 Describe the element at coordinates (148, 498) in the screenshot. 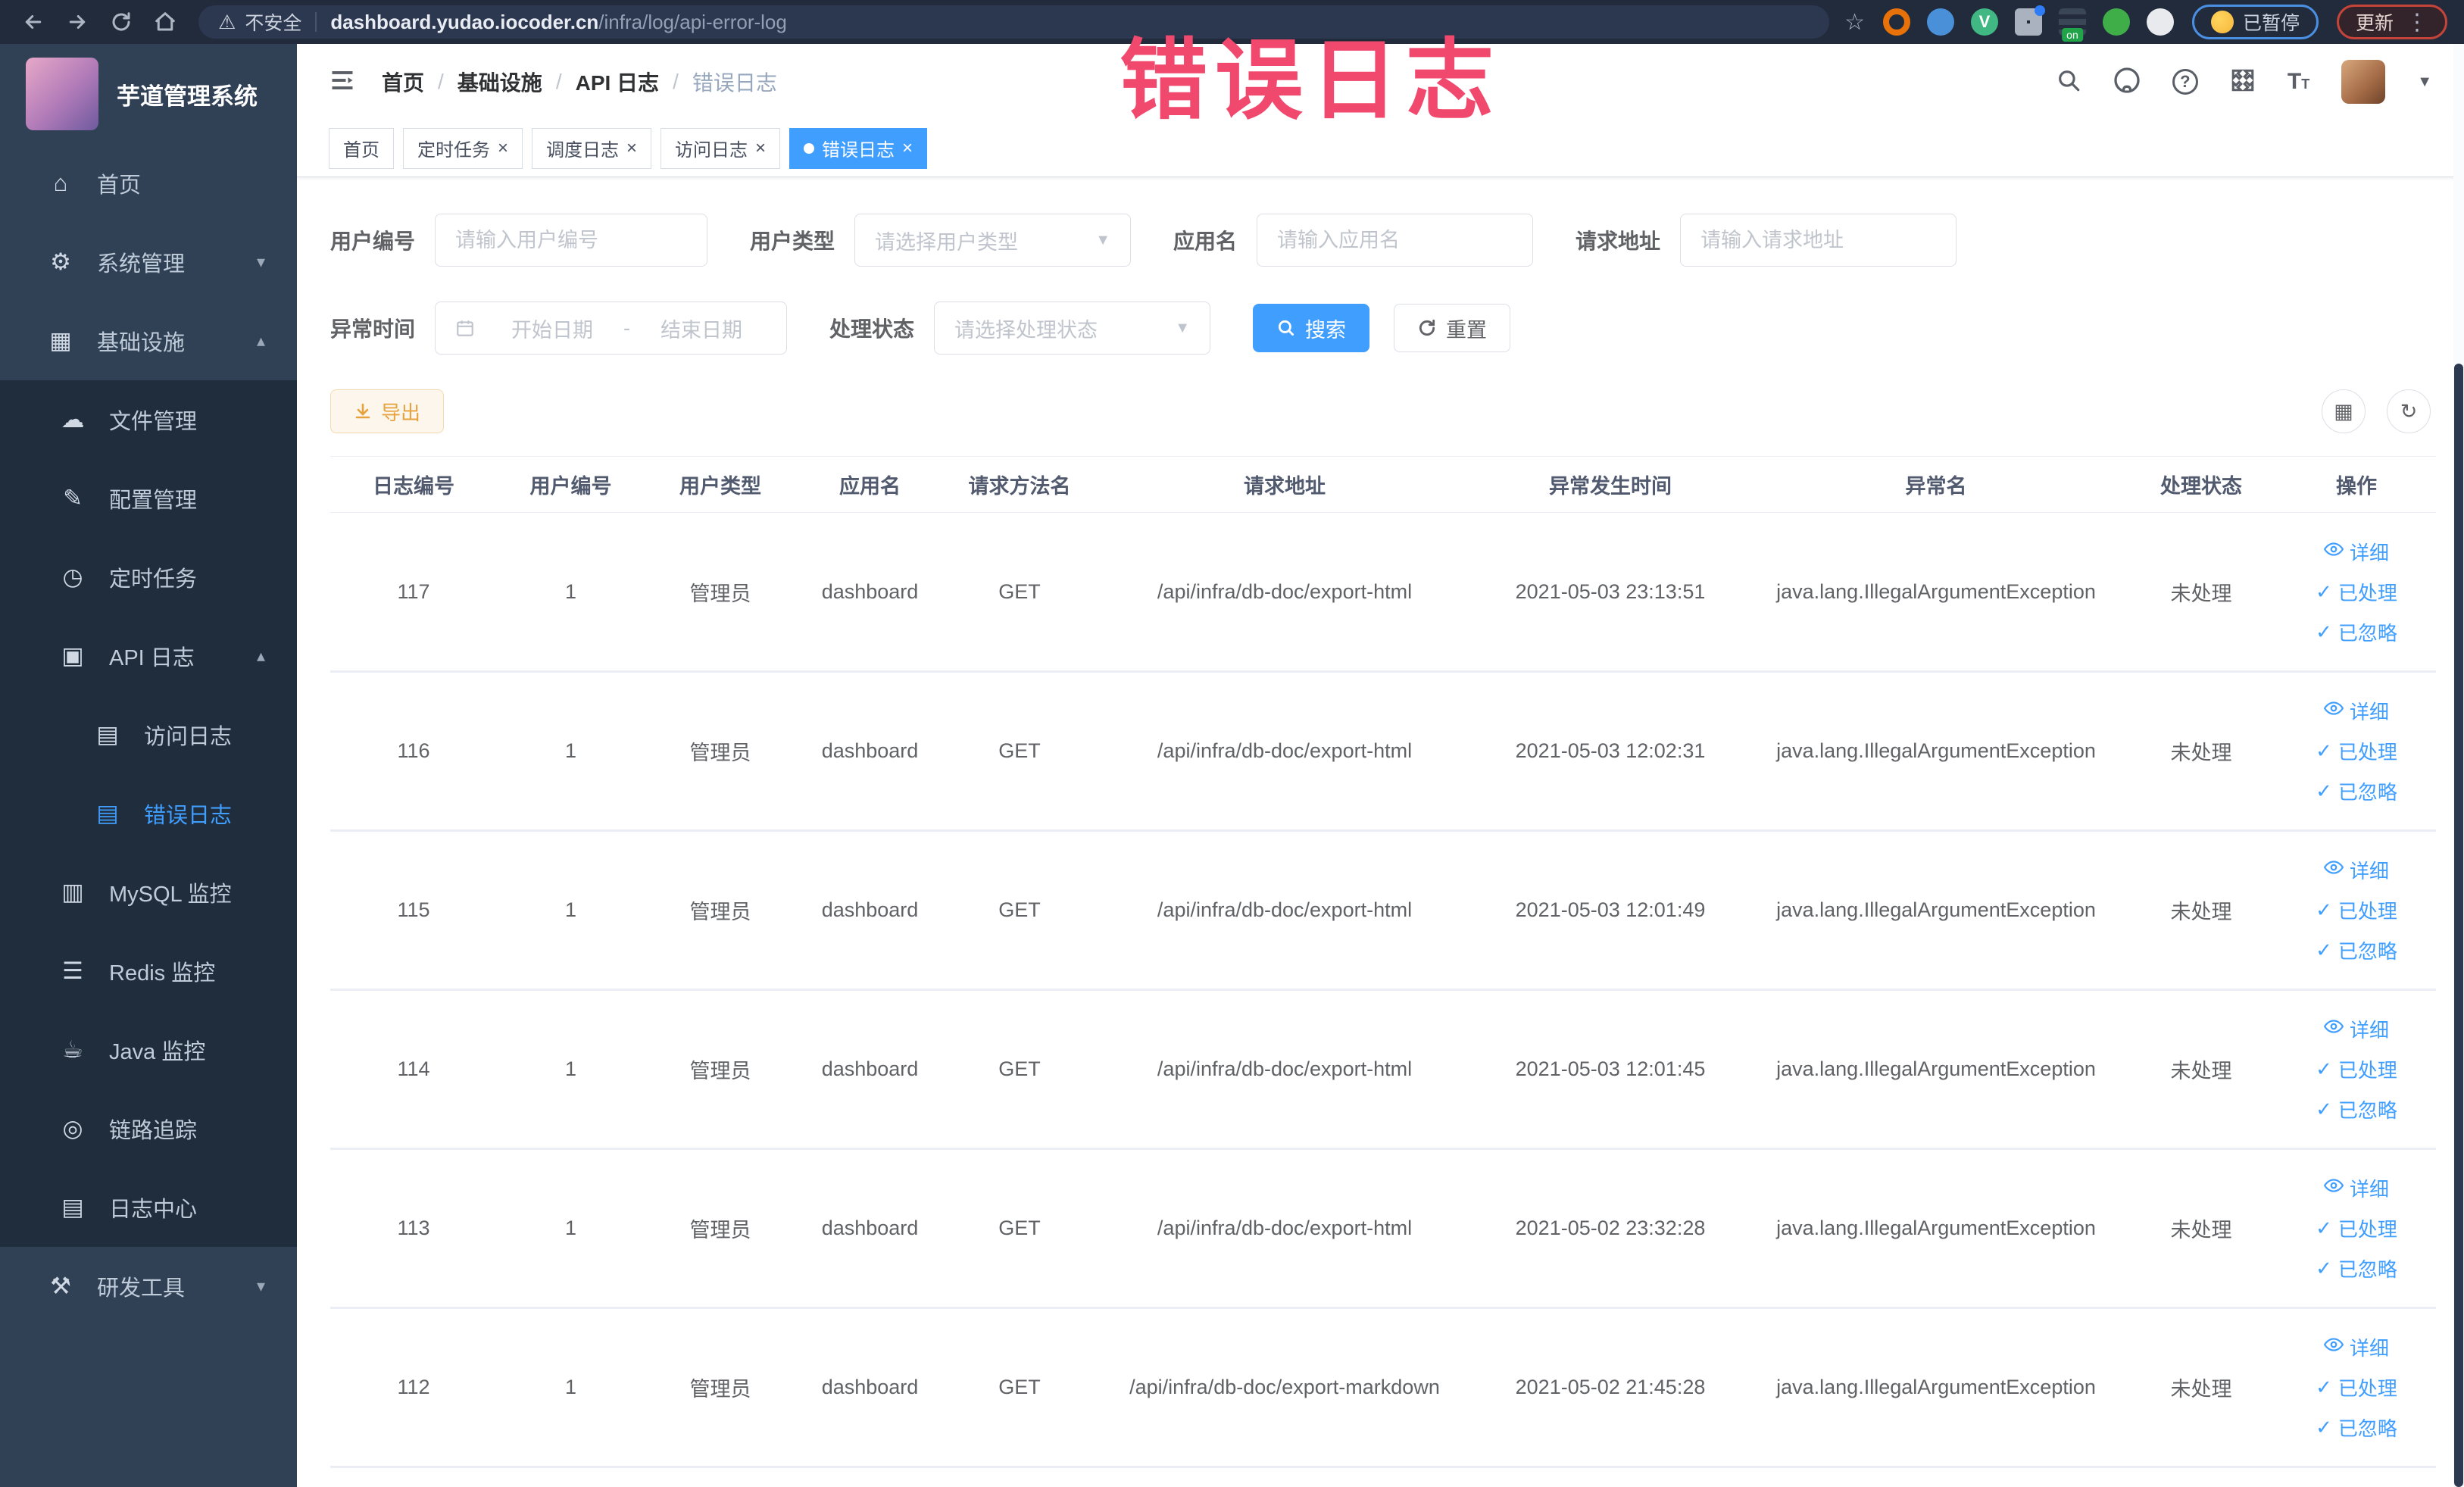

I see `sidebar-item-config-management: ✎ 配置管理` at that location.